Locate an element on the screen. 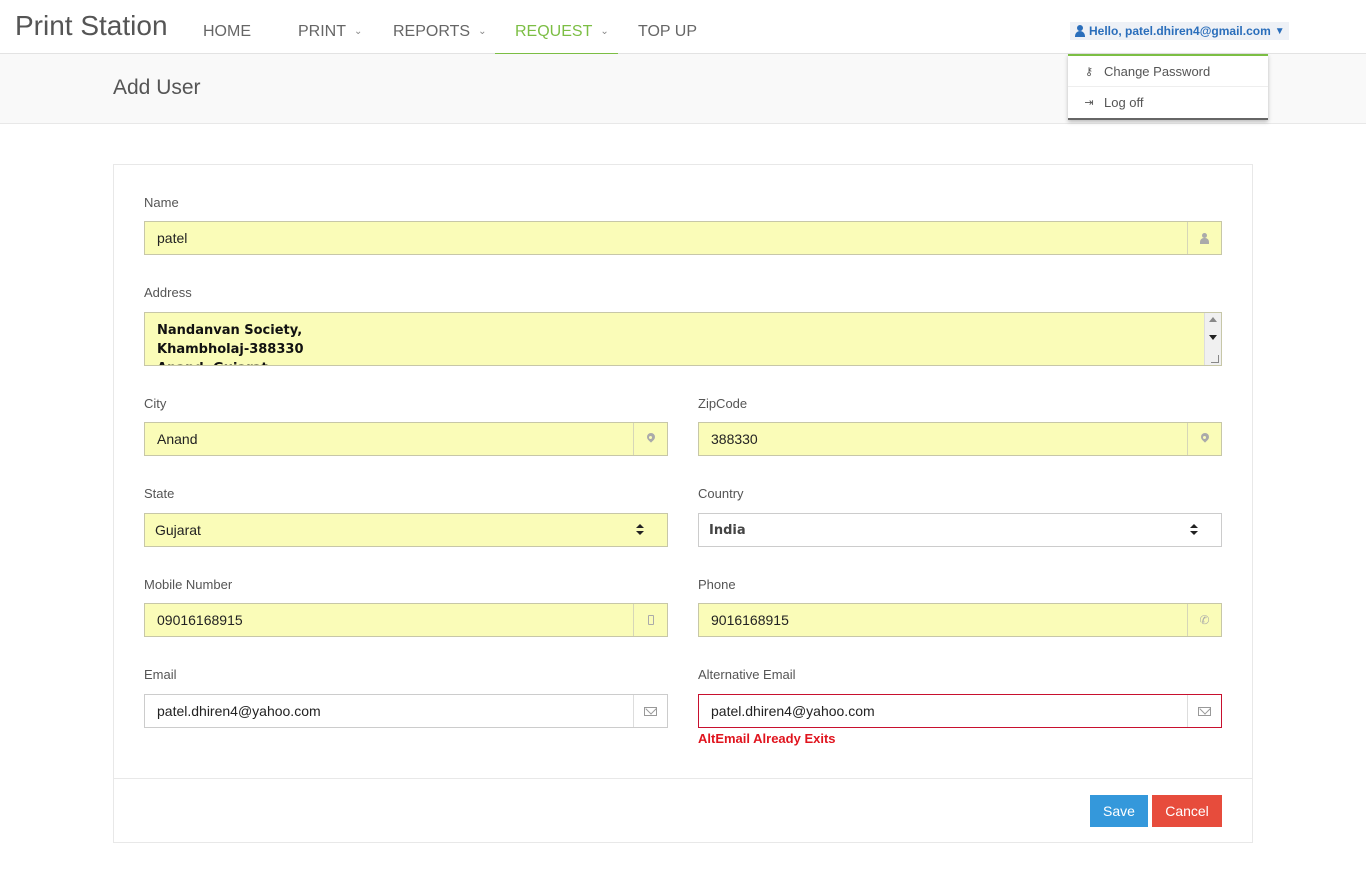 This screenshot has width=1366, height=893. mobile-addon is located at coordinates (650, 620).